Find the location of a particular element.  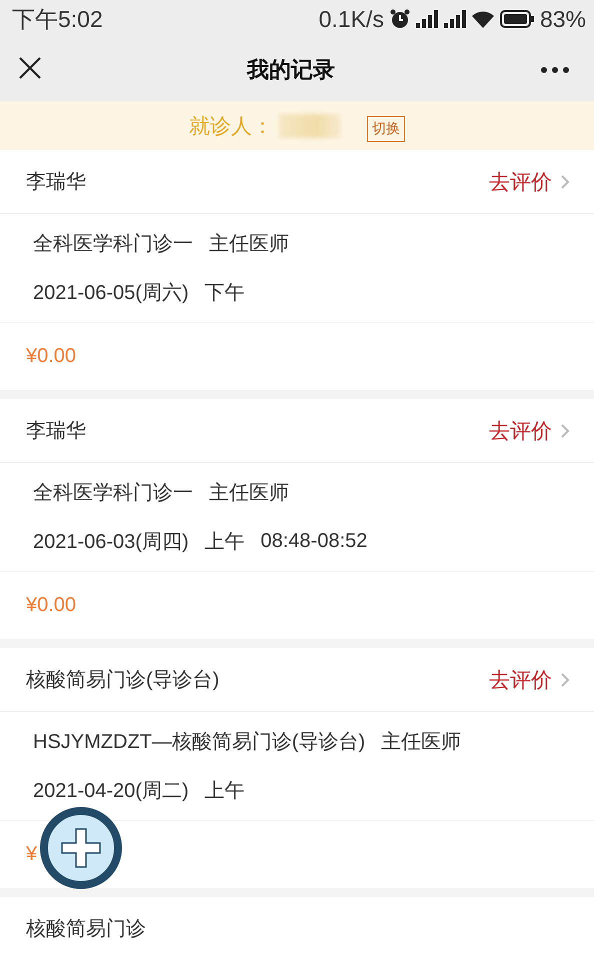

battery-icon is located at coordinates (517, 19).